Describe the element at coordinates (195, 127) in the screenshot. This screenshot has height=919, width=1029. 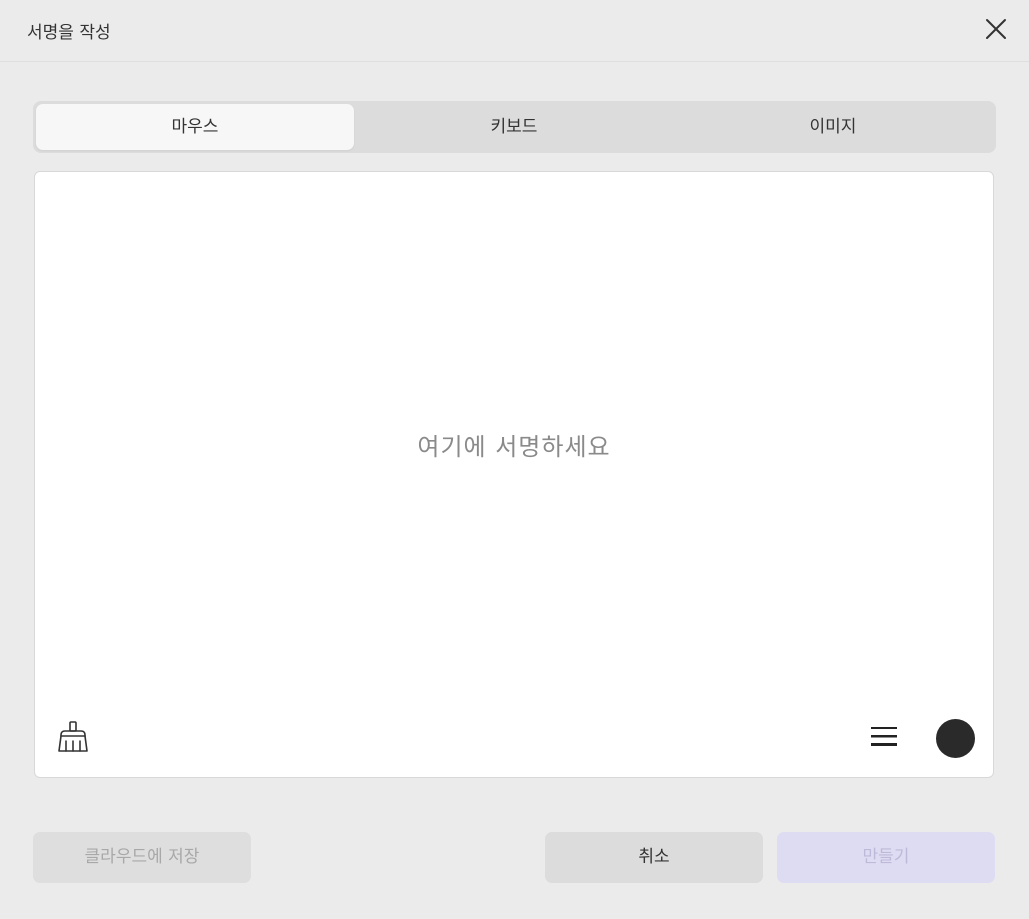
I see `tab-mouse: 마우스` at that location.